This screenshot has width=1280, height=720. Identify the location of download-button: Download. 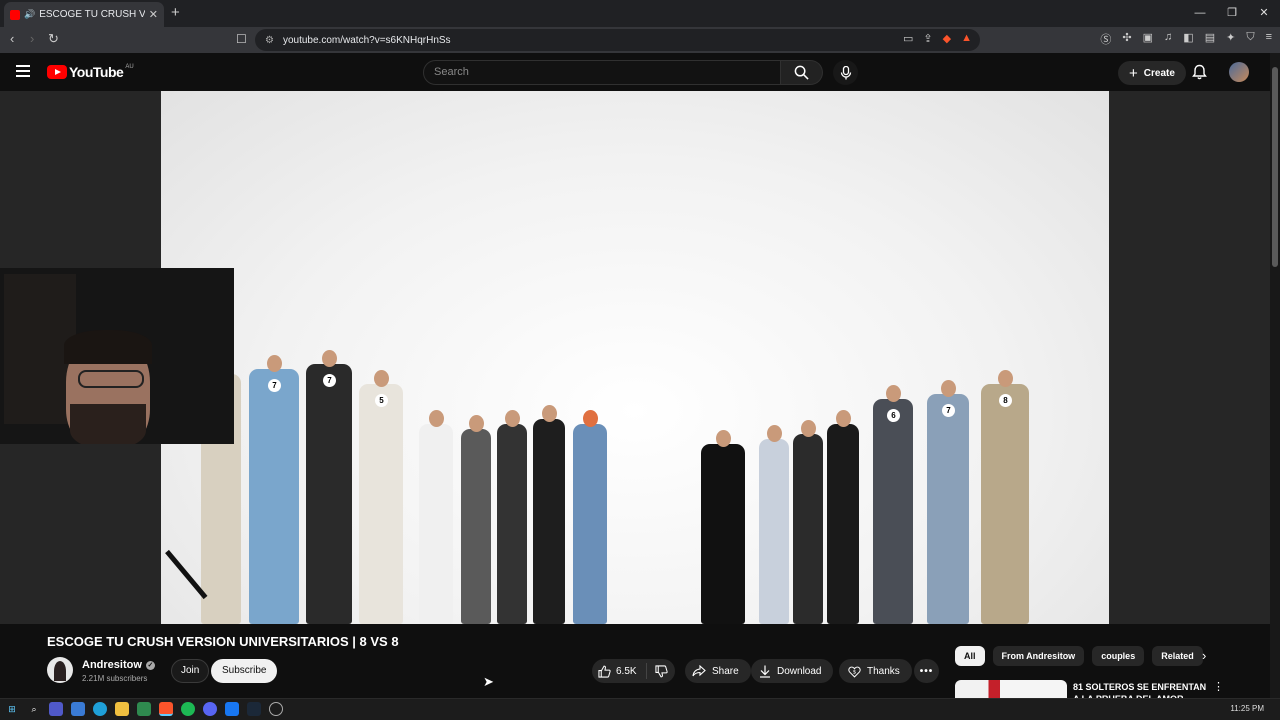
(792, 671).